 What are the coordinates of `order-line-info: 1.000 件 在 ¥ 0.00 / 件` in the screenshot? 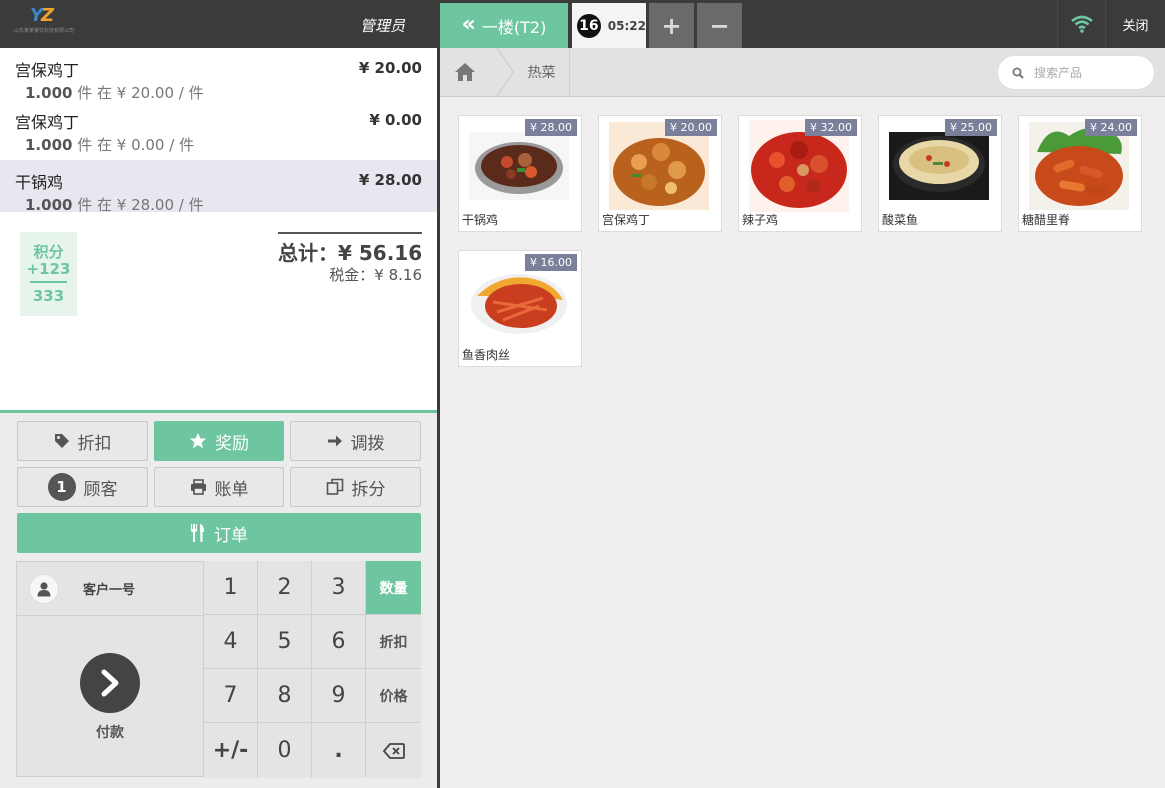 It's located at (223, 144).